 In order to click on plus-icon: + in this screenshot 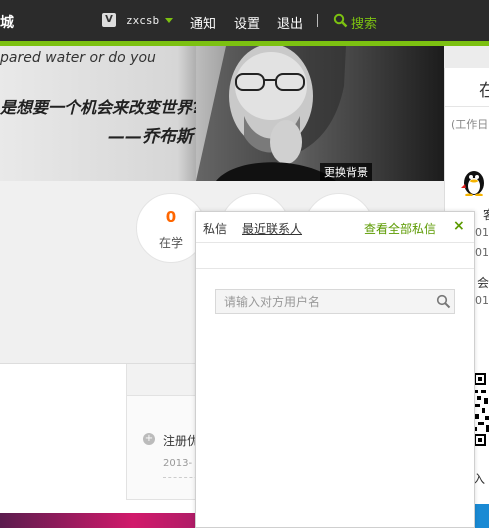, I will do `click(149, 439)`.